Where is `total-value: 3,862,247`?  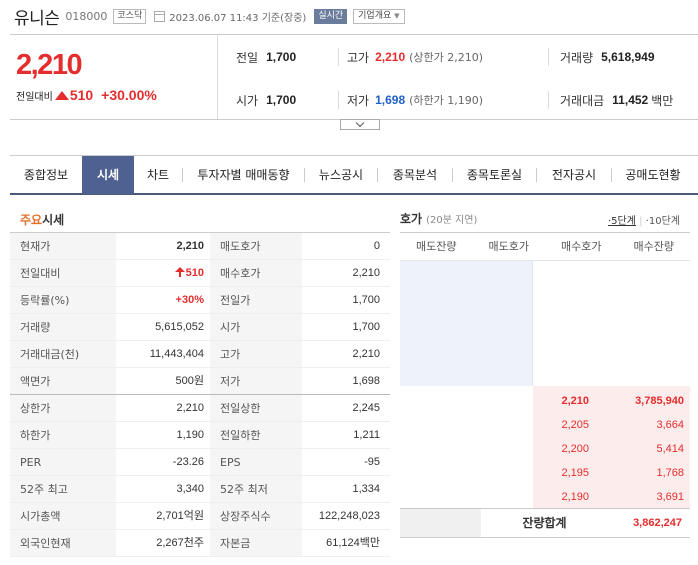 total-value: 3,862,247 is located at coordinates (657, 523).